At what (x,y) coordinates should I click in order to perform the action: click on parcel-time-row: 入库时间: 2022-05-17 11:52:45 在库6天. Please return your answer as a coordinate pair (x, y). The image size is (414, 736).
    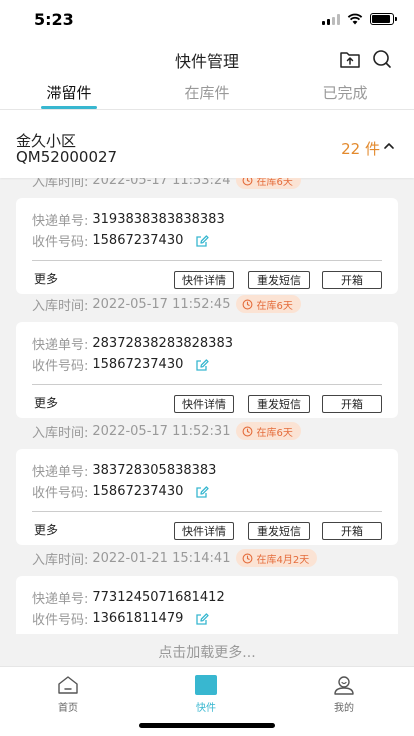
    Looking at the image, I should click on (166, 304).